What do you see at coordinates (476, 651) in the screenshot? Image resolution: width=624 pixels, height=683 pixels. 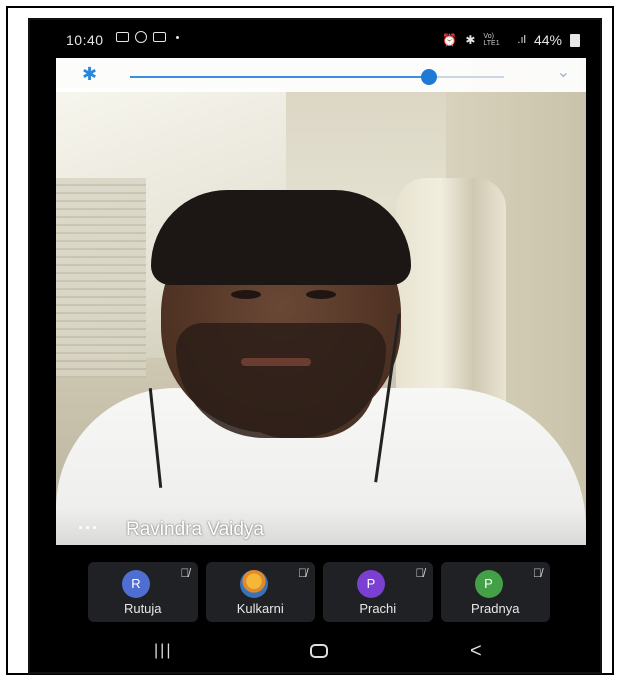 I see `back-button: <` at bounding box center [476, 651].